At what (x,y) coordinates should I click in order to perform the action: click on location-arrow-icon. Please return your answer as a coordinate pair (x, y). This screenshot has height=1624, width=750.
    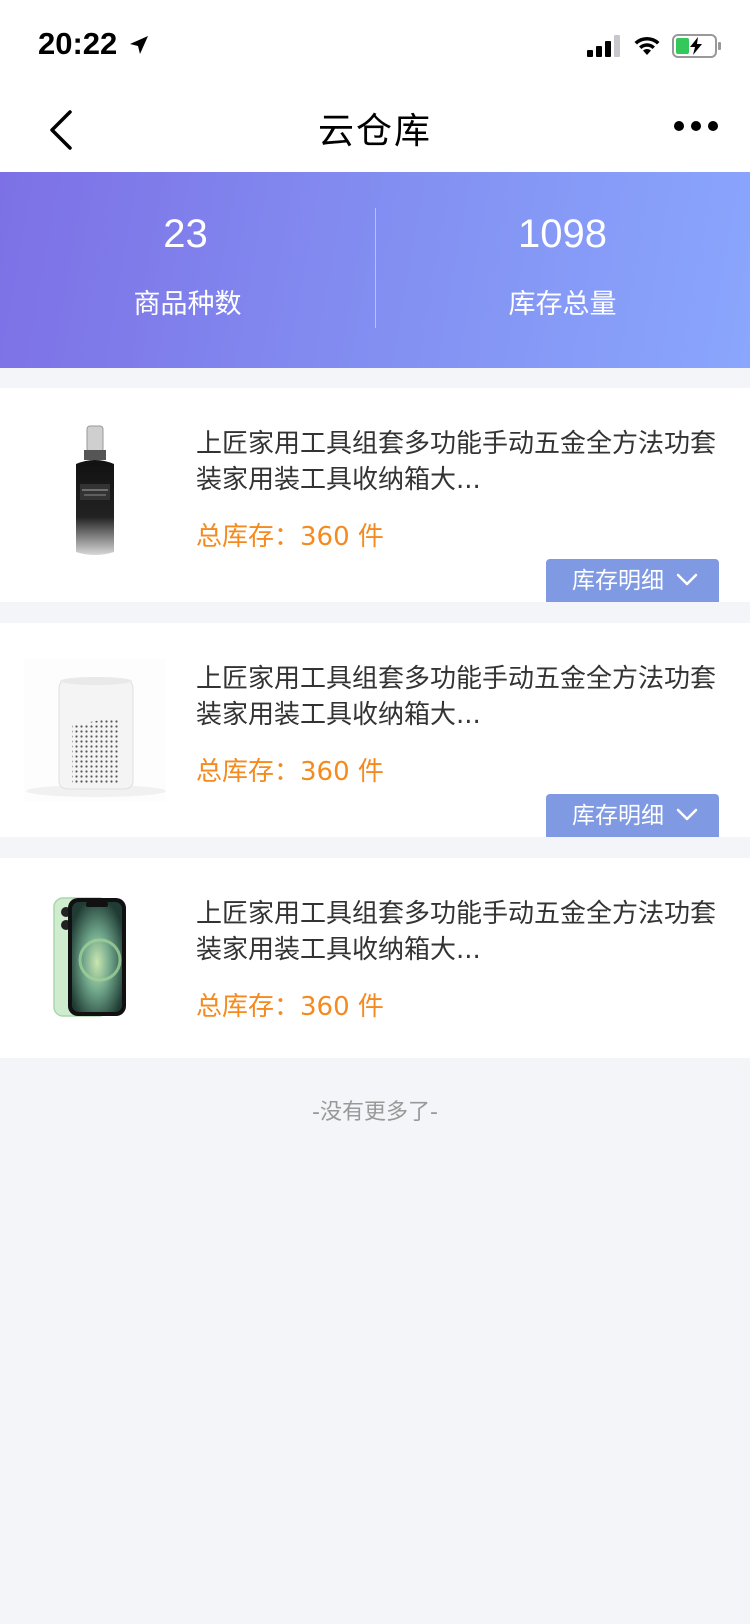
    Looking at the image, I should click on (139, 45).